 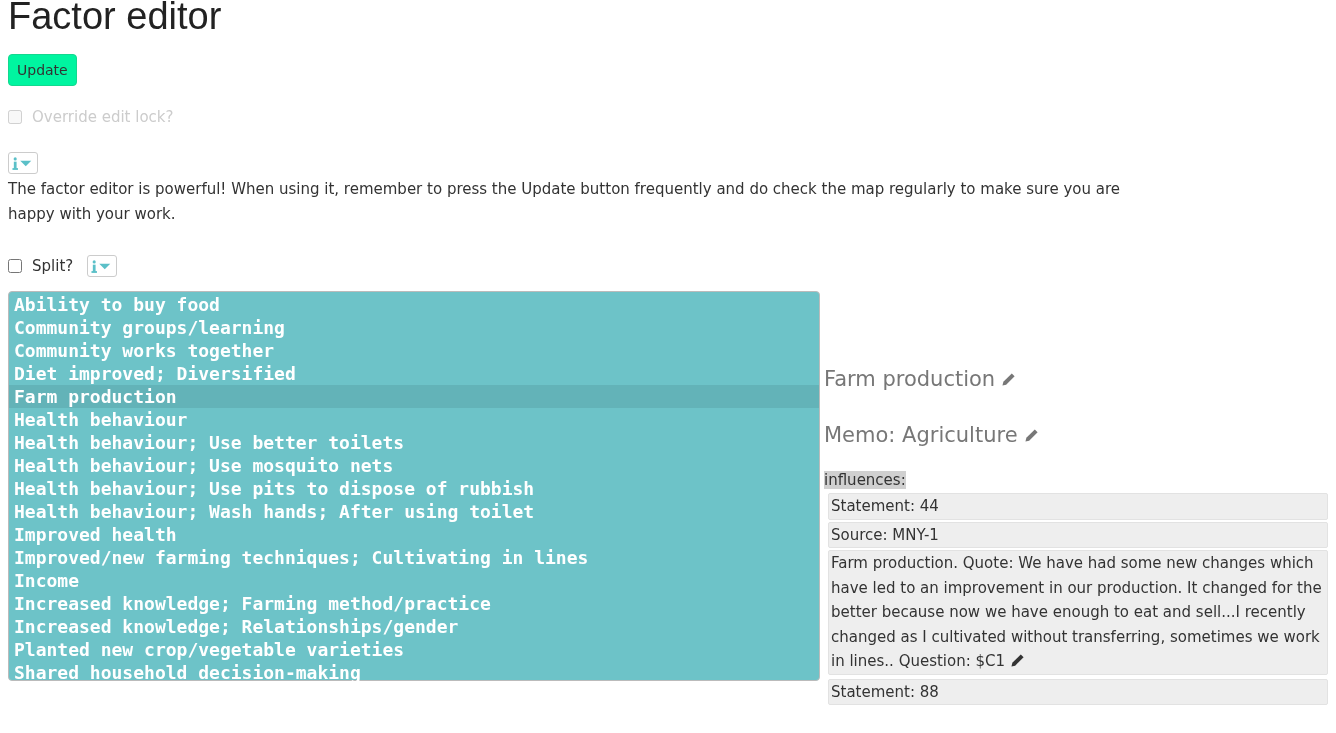 What do you see at coordinates (1017, 660) in the screenshot?
I see `pencil-icon` at bounding box center [1017, 660].